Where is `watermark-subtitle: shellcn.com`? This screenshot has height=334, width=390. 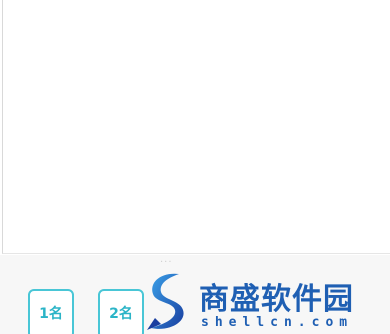 watermark-subtitle: shellcn.com is located at coordinates (277, 322).